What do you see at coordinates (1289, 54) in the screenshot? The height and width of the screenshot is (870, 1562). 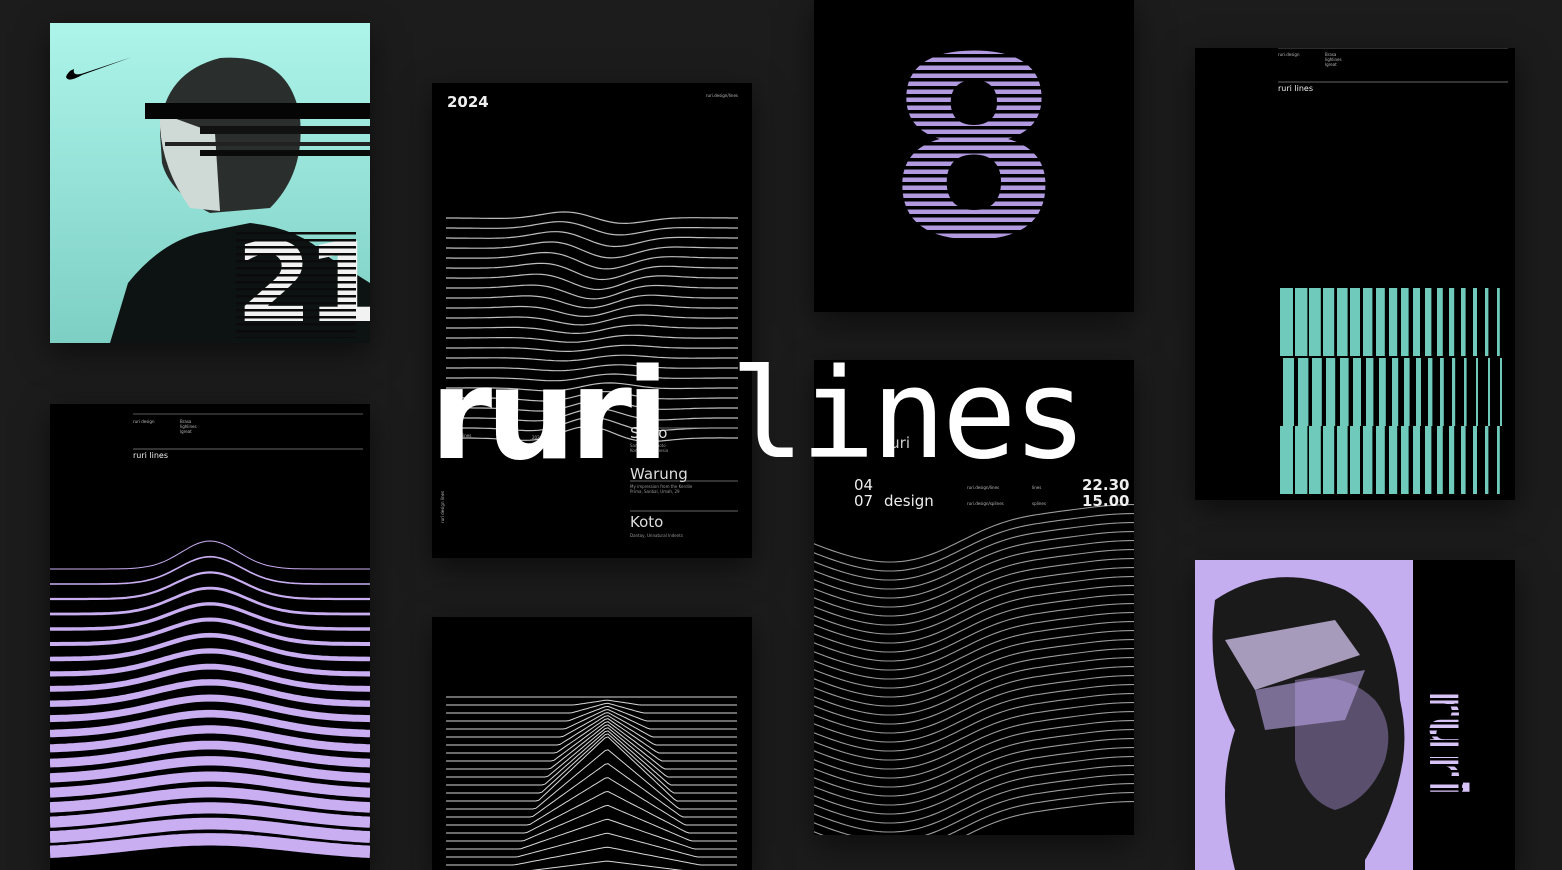 I see `poster-brand: ruri.design` at bounding box center [1289, 54].